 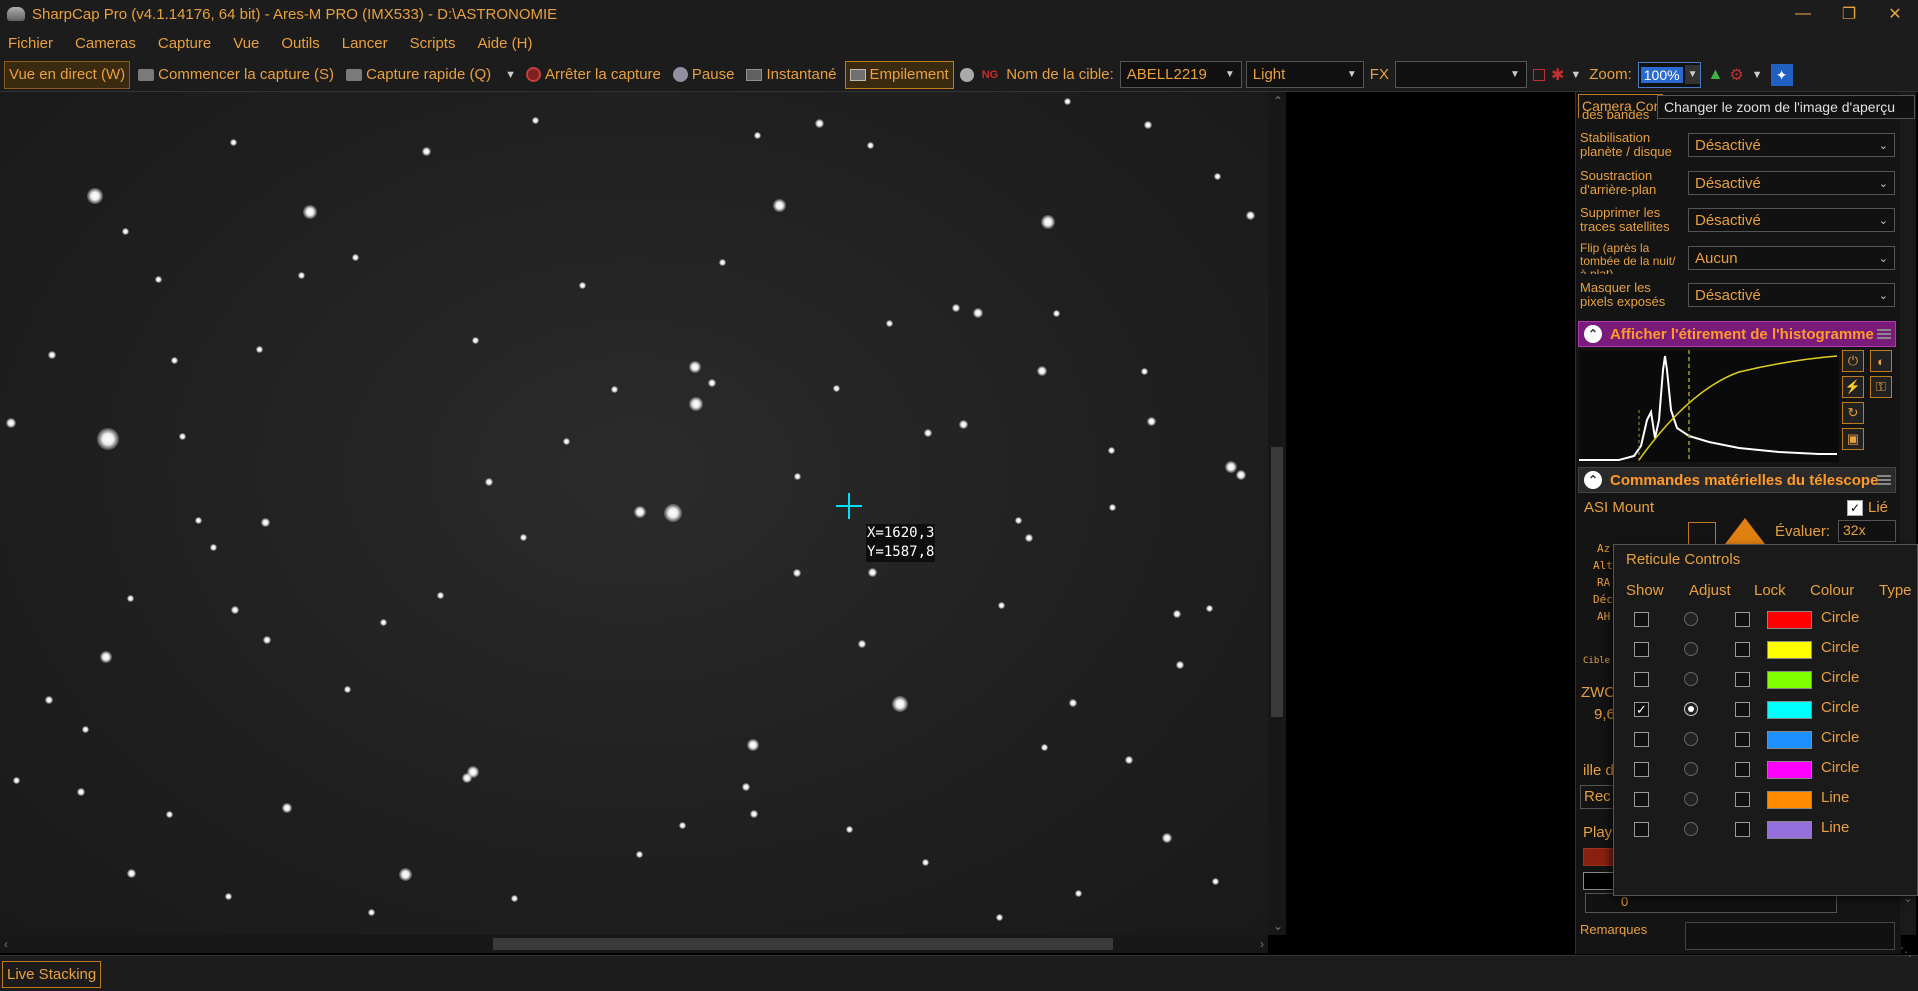 I want to click on scroll-up-icon: ⌃, so click(x=1278, y=101).